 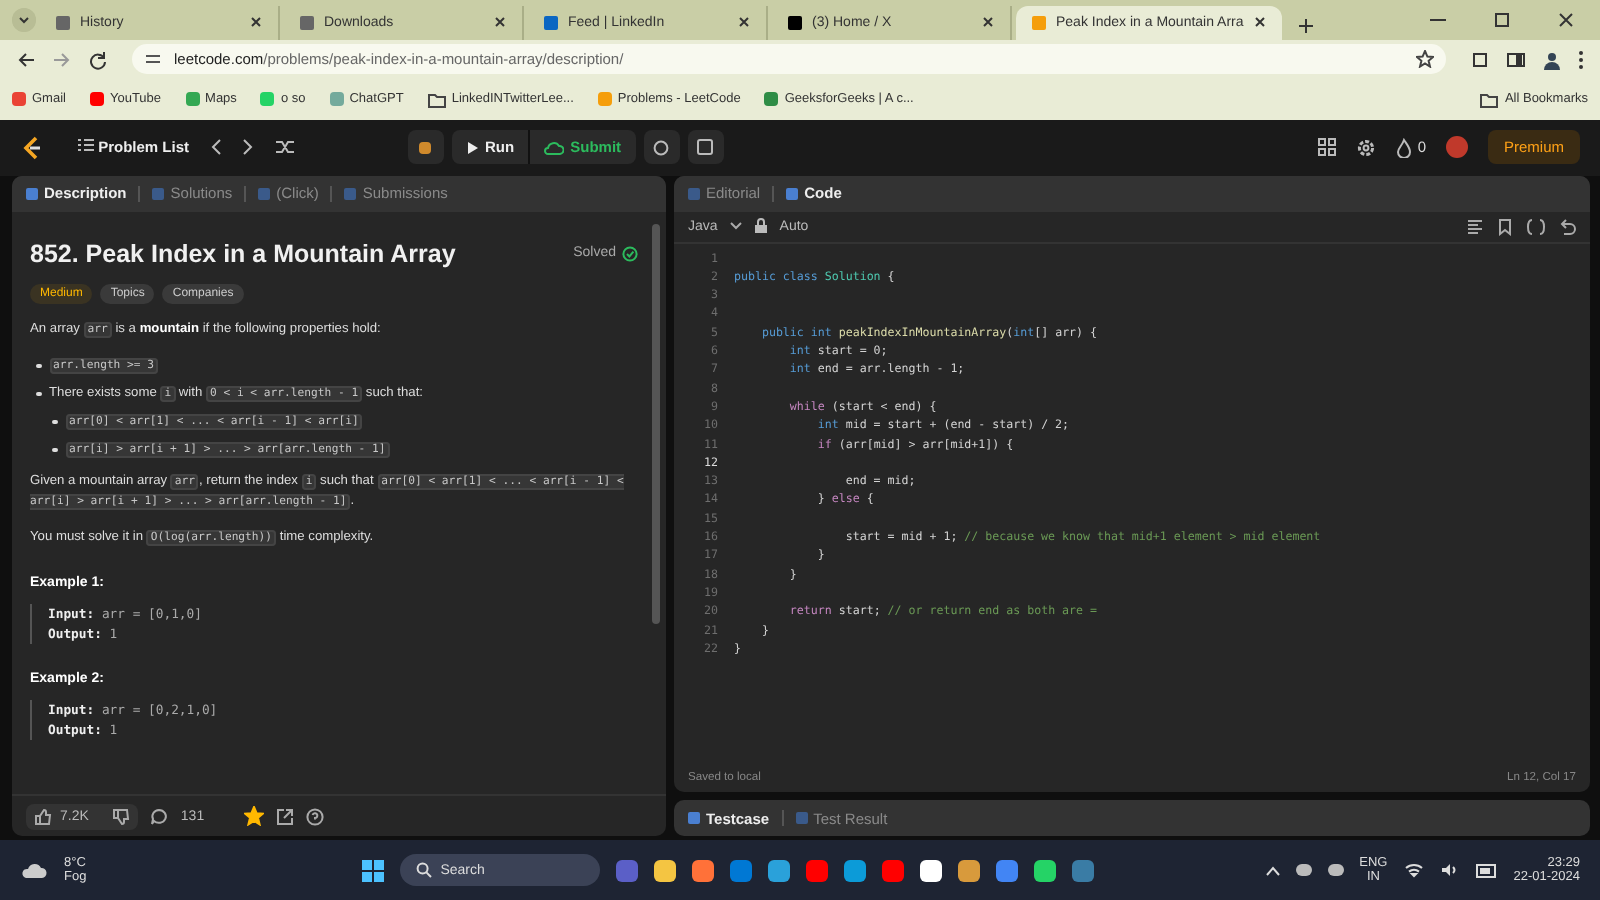 What do you see at coordinates (1272, 870) in the screenshot?
I see `chevron-up-icon` at bounding box center [1272, 870].